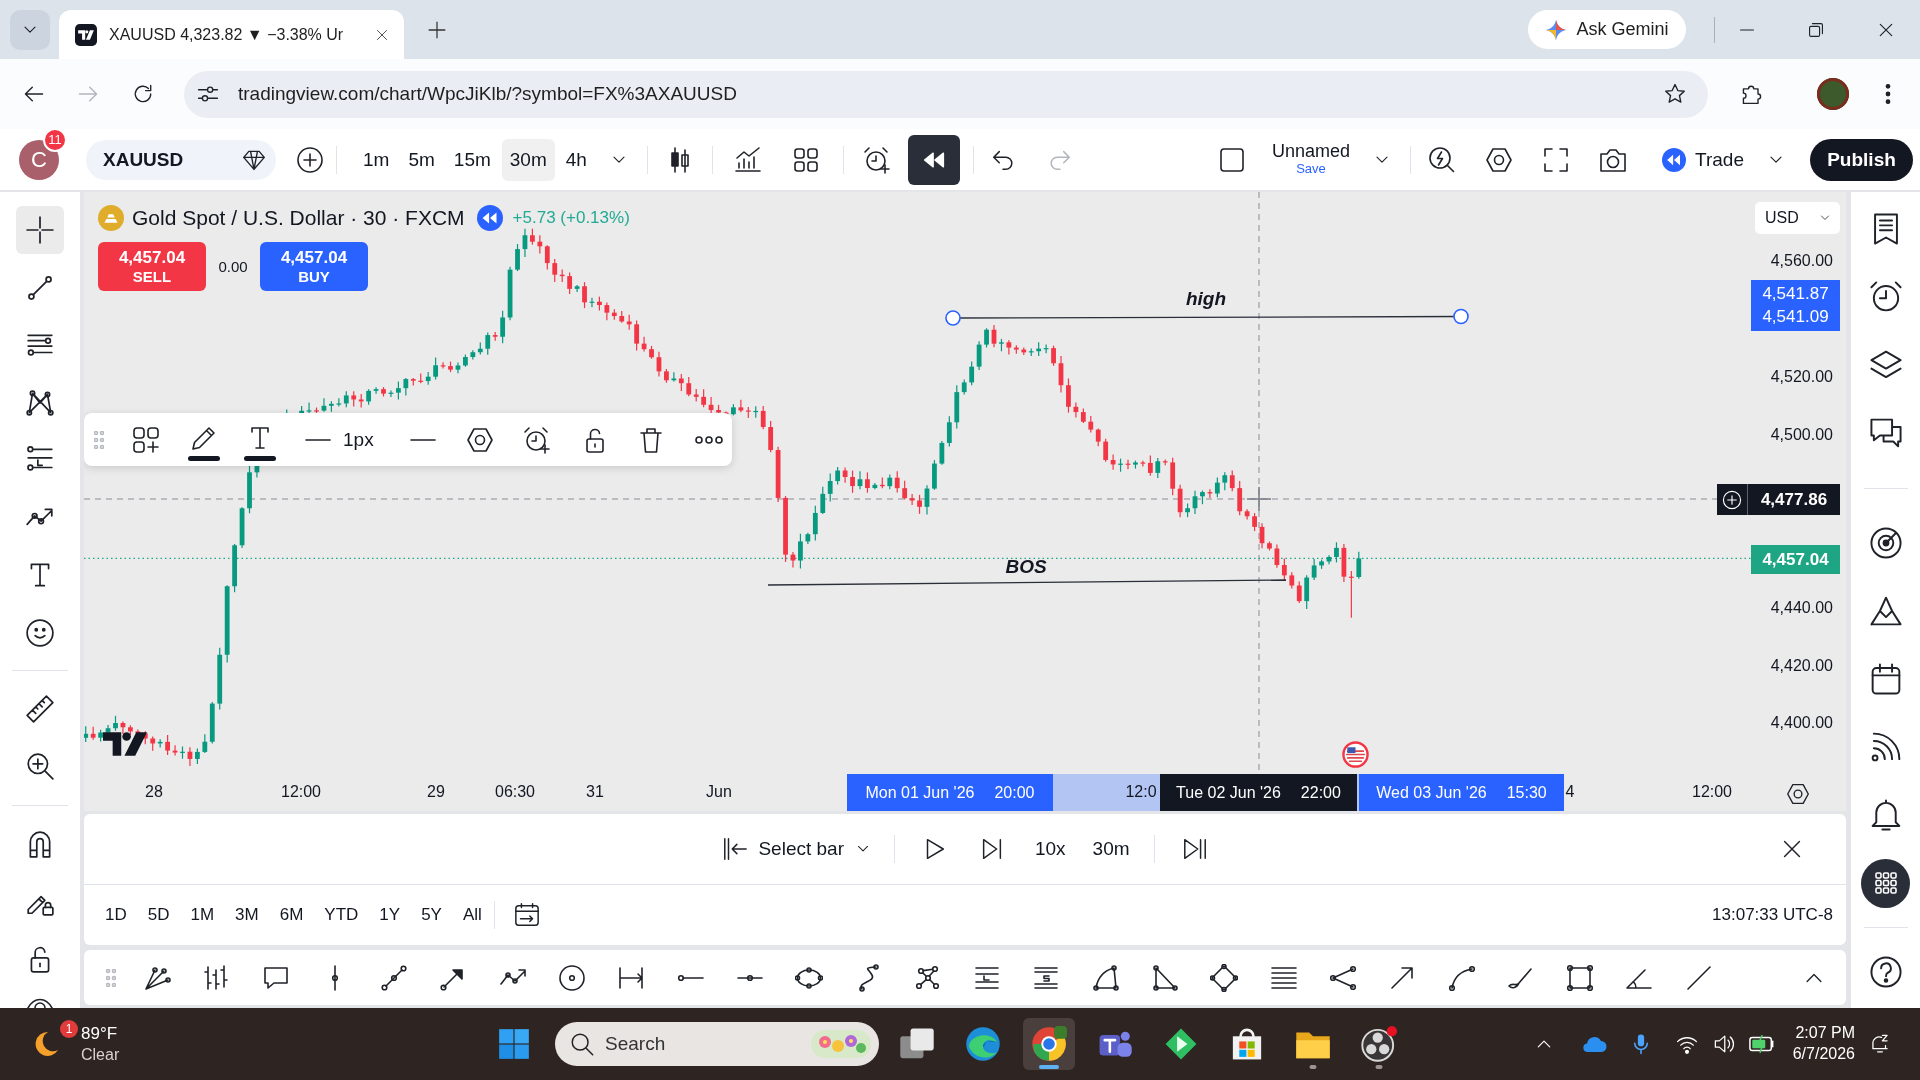 The height and width of the screenshot is (1080, 1920). Describe the element at coordinates (231, 34) in the screenshot. I see `browser-tab: XAUUSD 4,323.82 ▼ −3.38% Ur` at that location.